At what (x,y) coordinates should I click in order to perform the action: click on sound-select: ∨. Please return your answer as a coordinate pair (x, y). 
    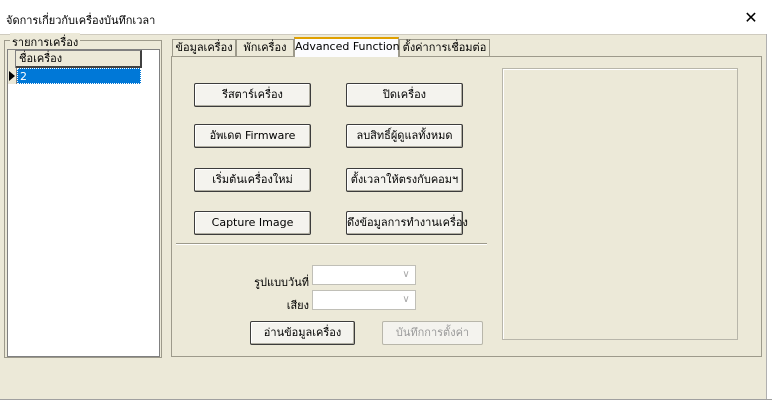
    Looking at the image, I should click on (364, 300).